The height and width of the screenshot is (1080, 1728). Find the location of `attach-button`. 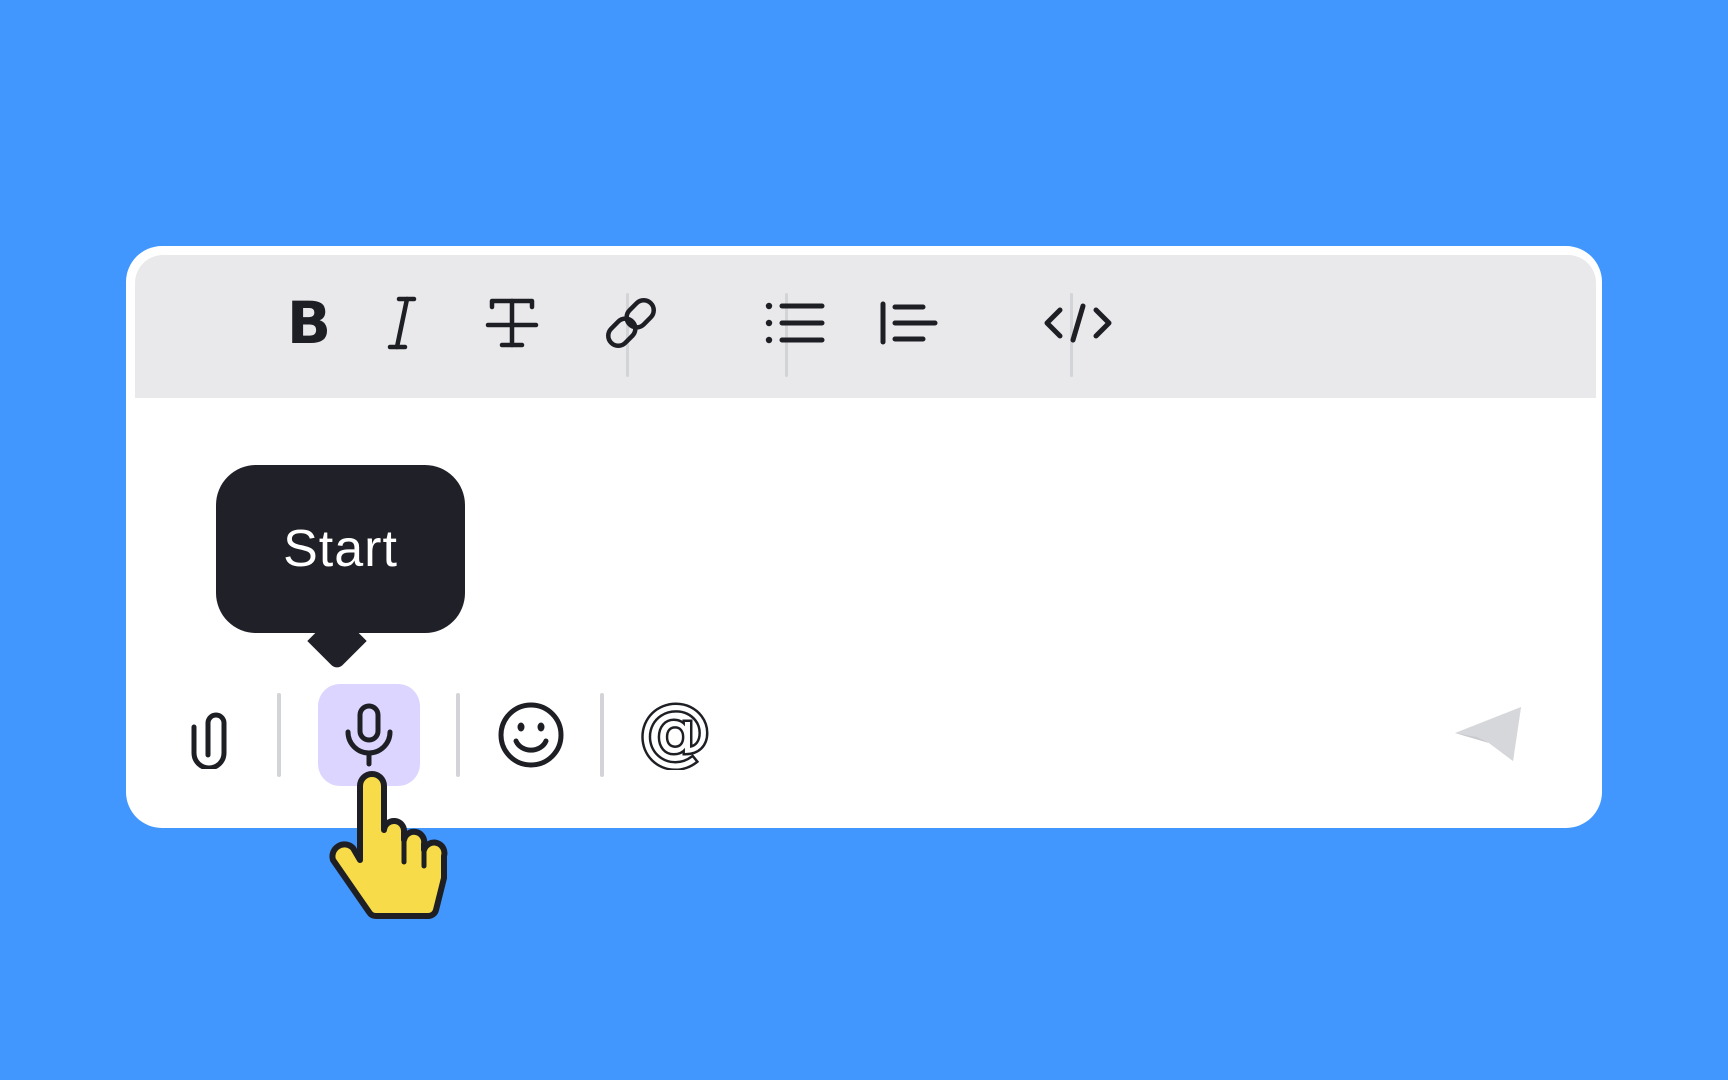

attach-button is located at coordinates (209, 737).